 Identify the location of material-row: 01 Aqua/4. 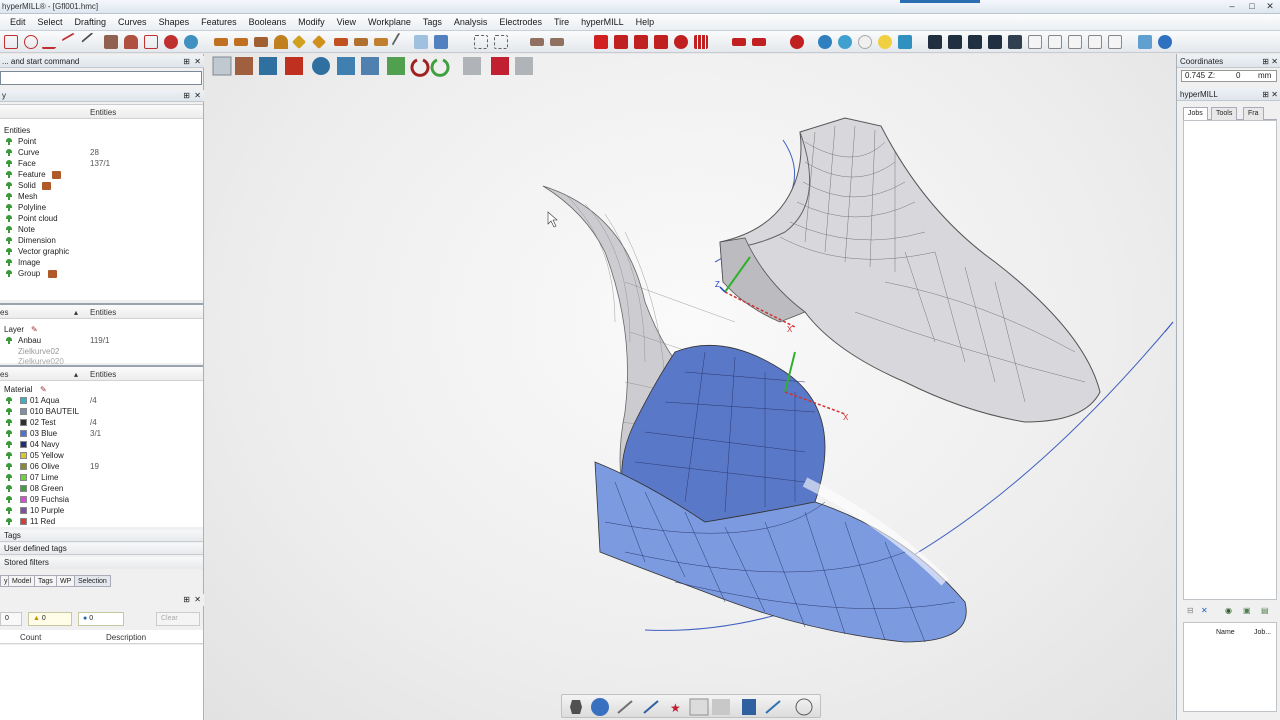
(101, 400).